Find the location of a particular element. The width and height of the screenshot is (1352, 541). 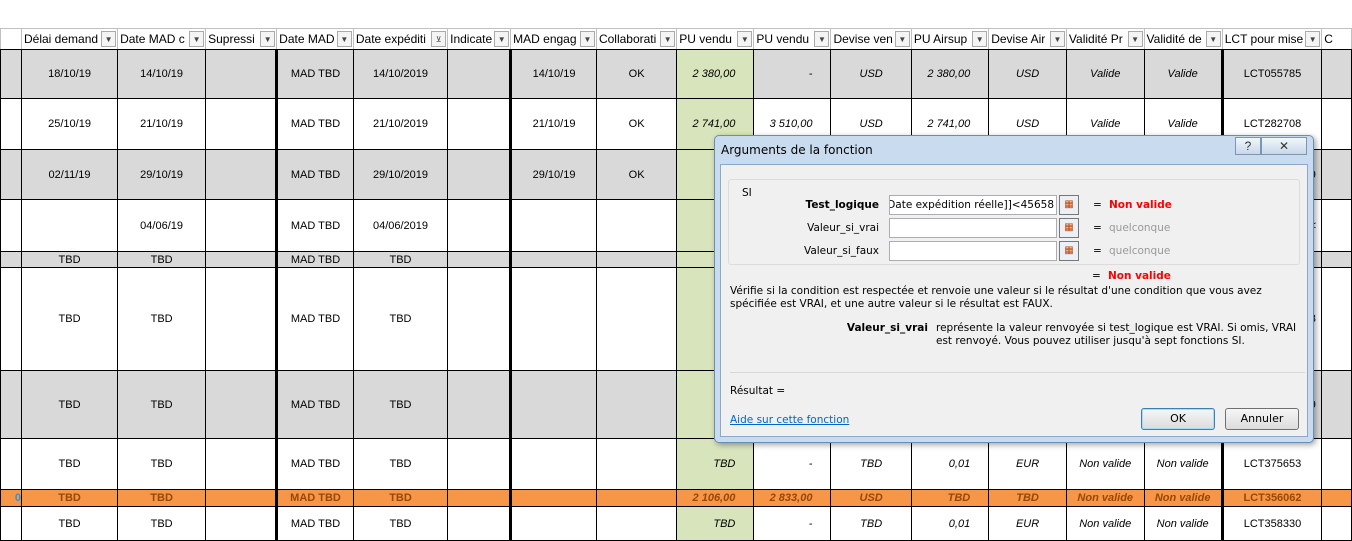

ok-button: OK is located at coordinates (1178, 419).